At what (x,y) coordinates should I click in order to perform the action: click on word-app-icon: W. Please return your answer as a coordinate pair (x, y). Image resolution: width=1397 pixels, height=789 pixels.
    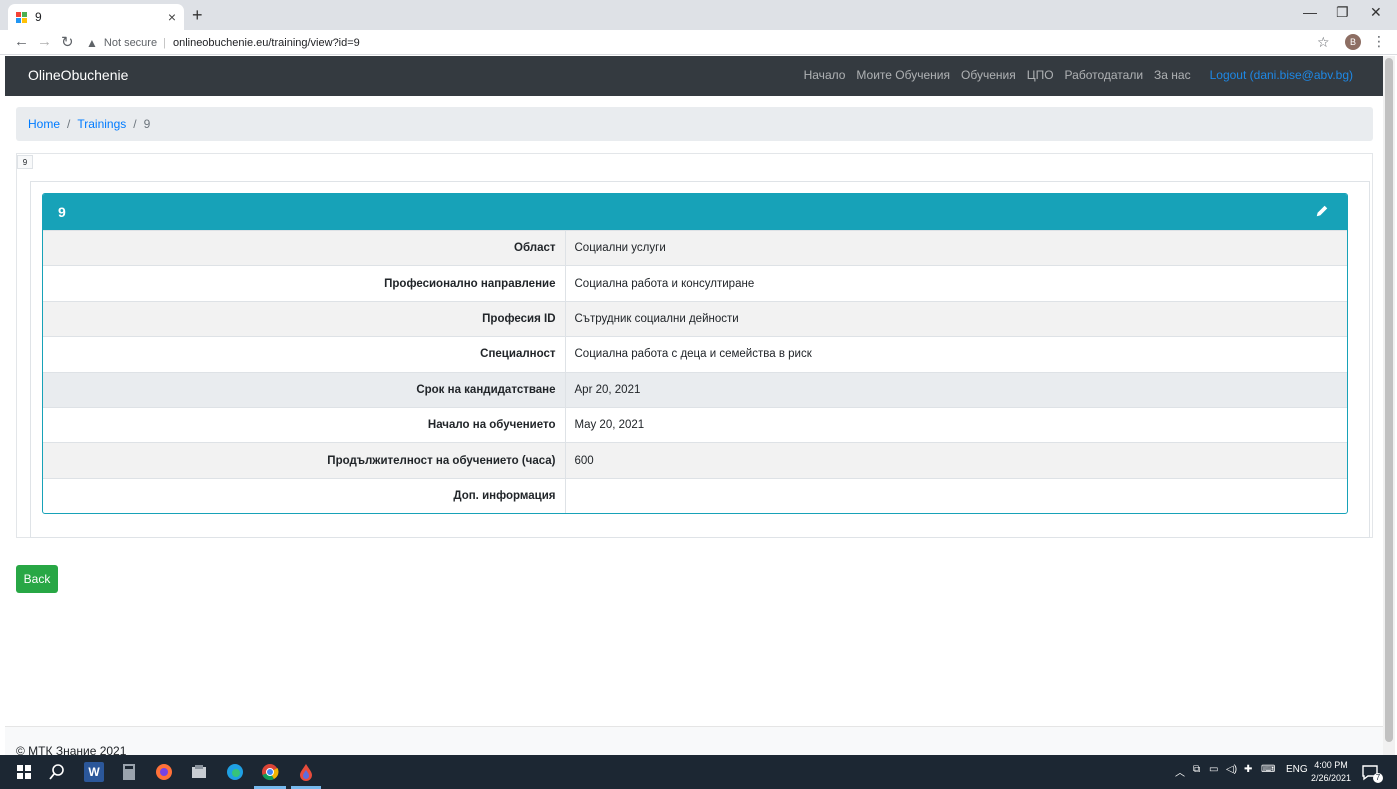
    Looking at the image, I should click on (94, 772).